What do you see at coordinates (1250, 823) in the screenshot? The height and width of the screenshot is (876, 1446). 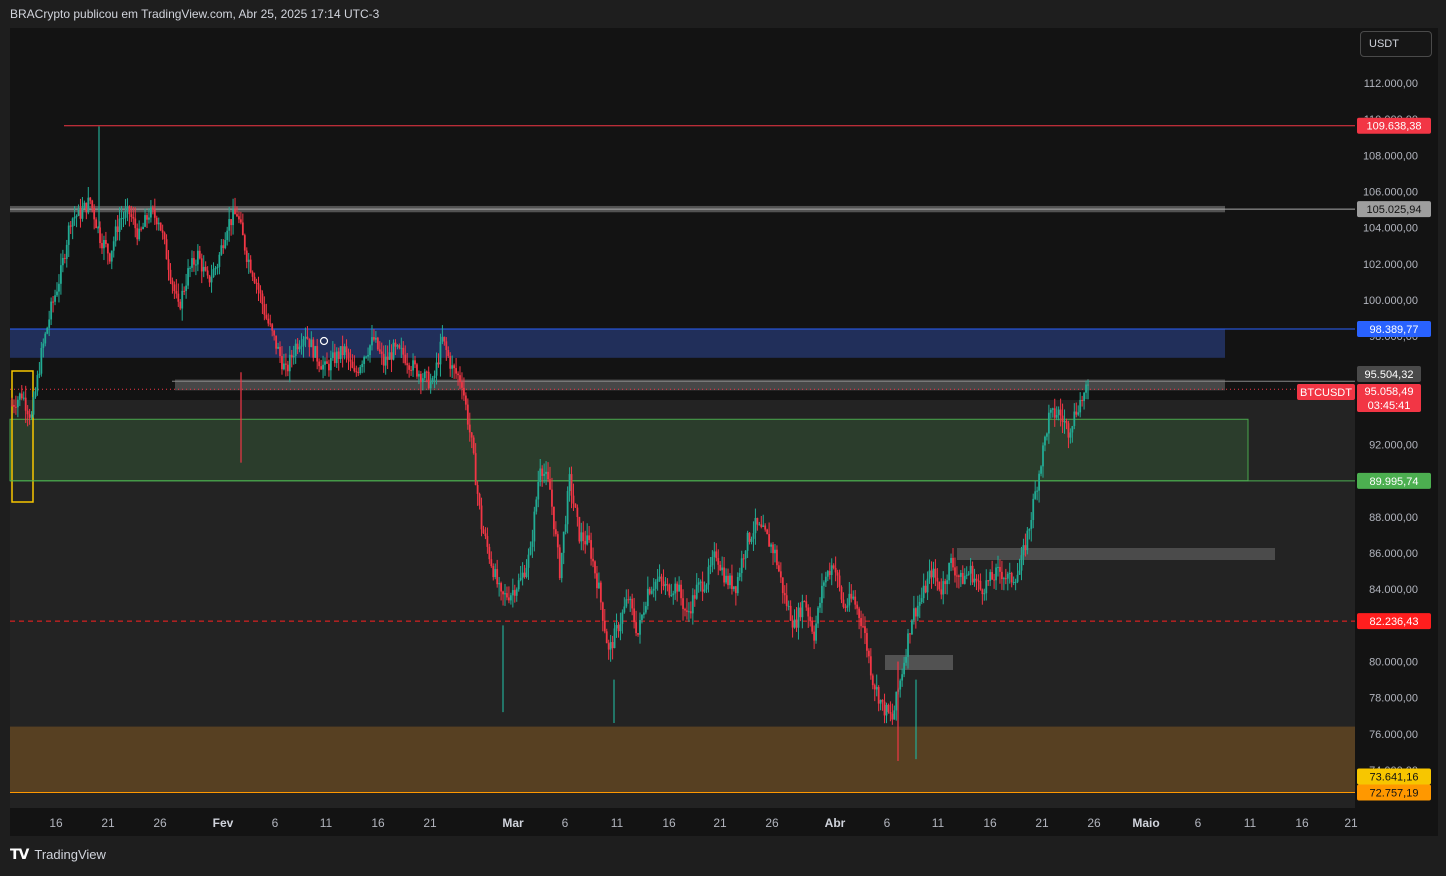 I see `x-tick-label: 11` at bounding box center [1250, 823].